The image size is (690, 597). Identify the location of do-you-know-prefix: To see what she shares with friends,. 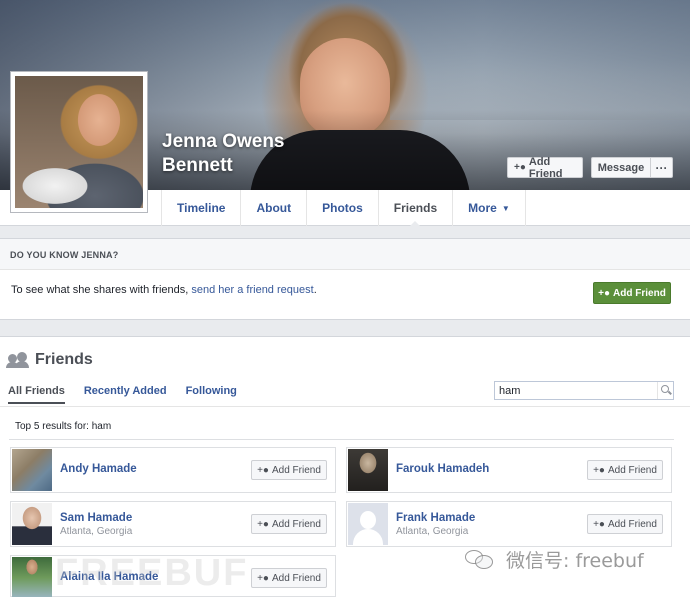
(101, 290).